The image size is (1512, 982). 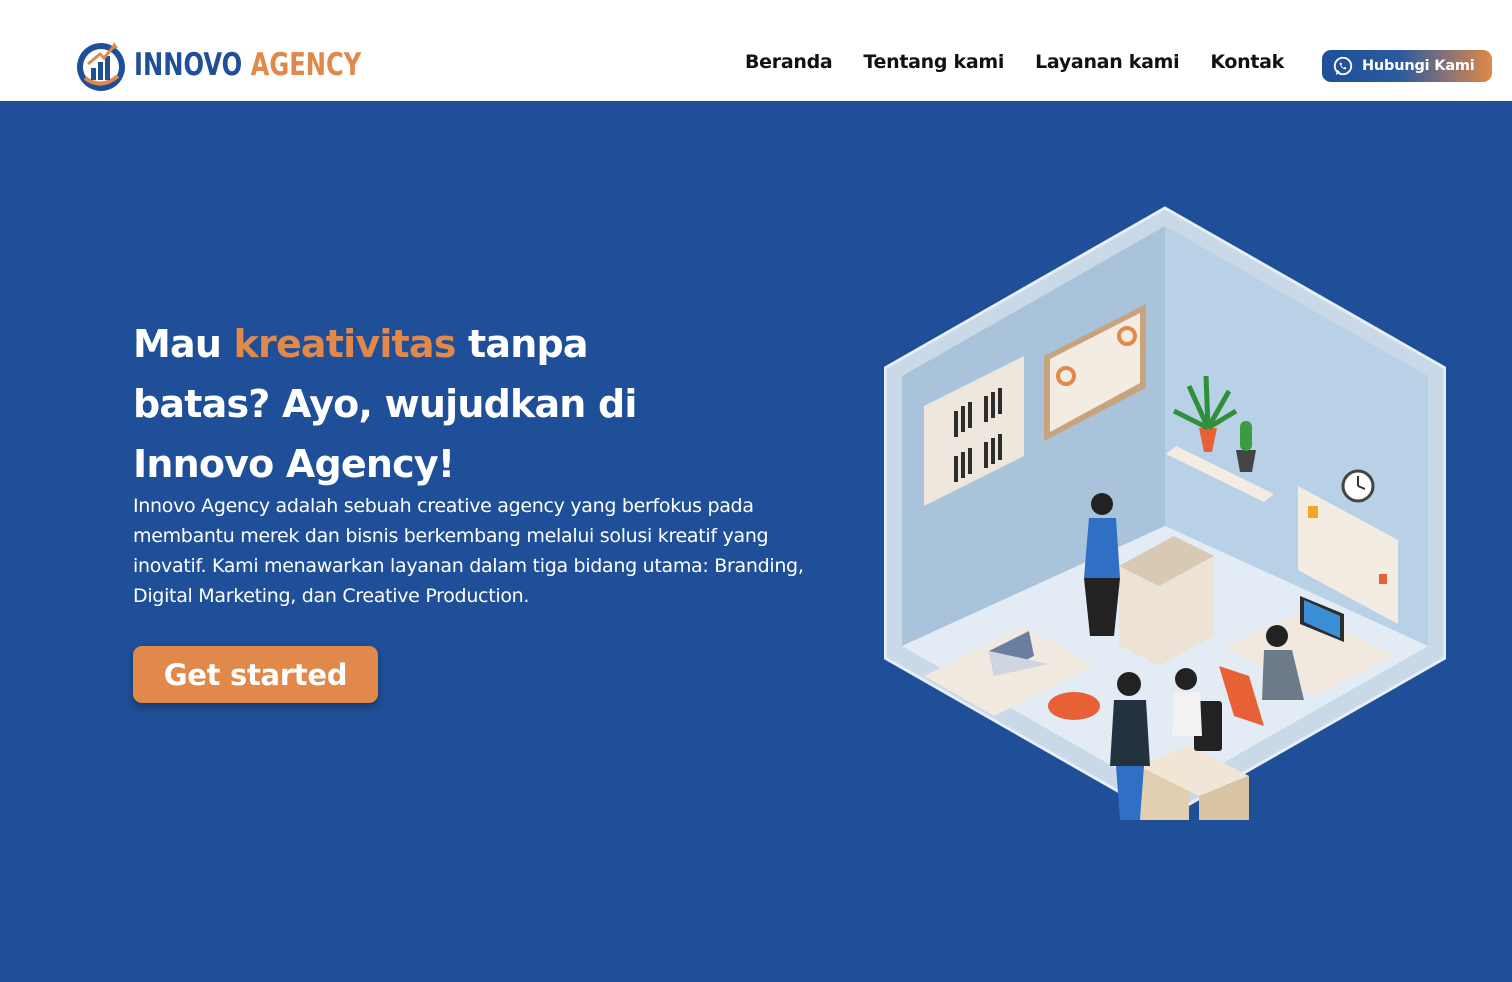 I want to click on headline-highlight: kreativitas, so click(x=345, y=344).